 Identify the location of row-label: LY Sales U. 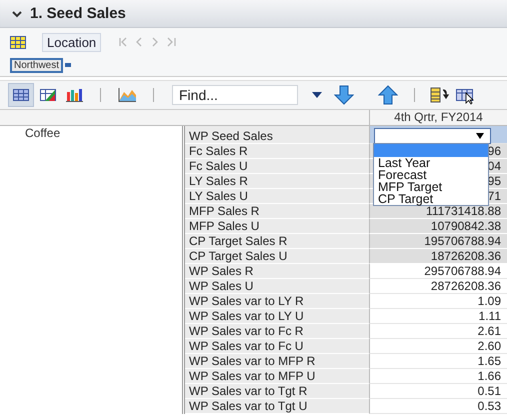
(277, 196).